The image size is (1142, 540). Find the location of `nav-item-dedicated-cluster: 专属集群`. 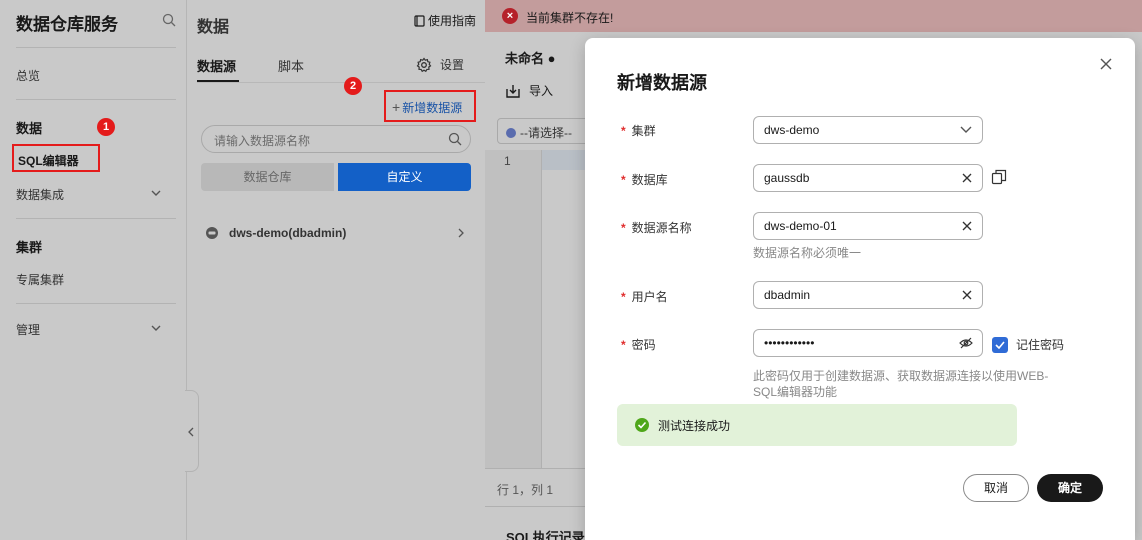

nav-item-dedicated-cluster: 专属集群 is located at coordinates (40, 279).